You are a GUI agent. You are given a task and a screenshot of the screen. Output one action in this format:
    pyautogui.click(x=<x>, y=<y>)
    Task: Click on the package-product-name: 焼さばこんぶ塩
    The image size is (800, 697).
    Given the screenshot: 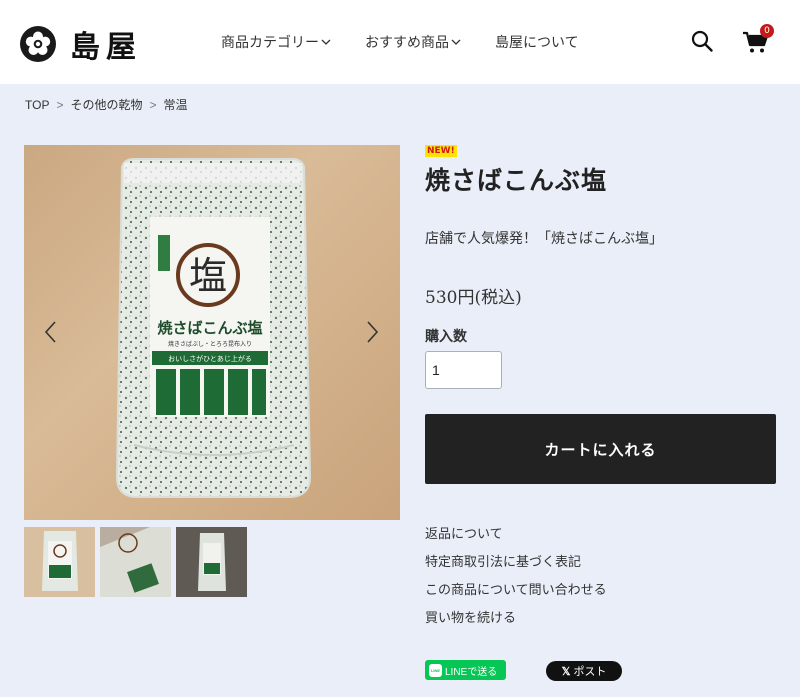 What is the action you would take?
    pyautogui.click(x=209, y=328)
    